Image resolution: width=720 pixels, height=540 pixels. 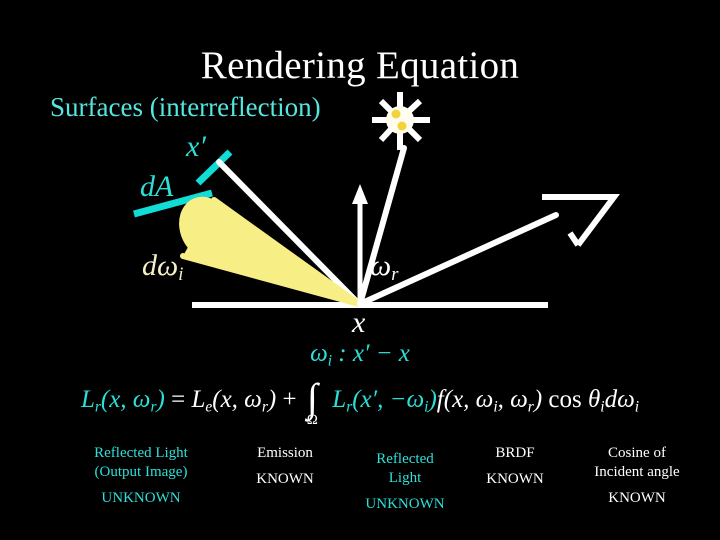 I want to click on label-omega-r: ωr, so click(x=384, y=268).